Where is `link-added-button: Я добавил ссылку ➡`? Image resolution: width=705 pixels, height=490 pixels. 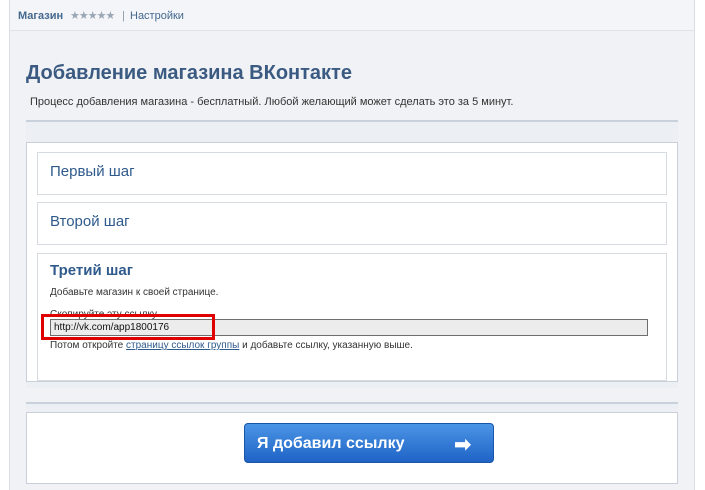 link-added-button: Я добавил ссылку ➡ is located at coordinates (369, 443).